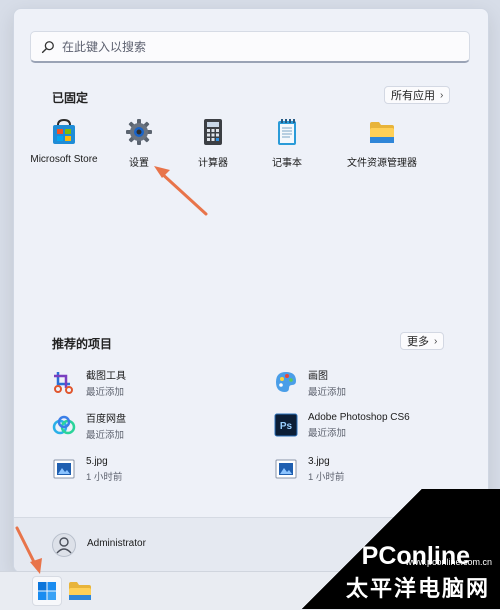 The width and height of the screenshot is (500, 610). I want to click on pinned-app-file-explorer: 文件资源管理器, so click(382, 143).